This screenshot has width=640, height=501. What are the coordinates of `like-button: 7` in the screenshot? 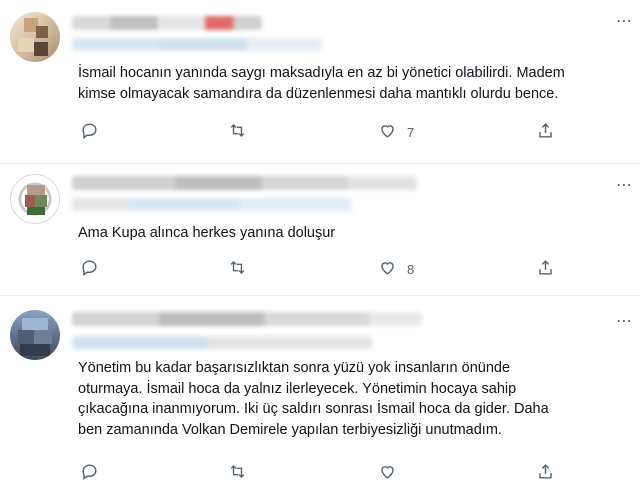 It's located at (396, 132).